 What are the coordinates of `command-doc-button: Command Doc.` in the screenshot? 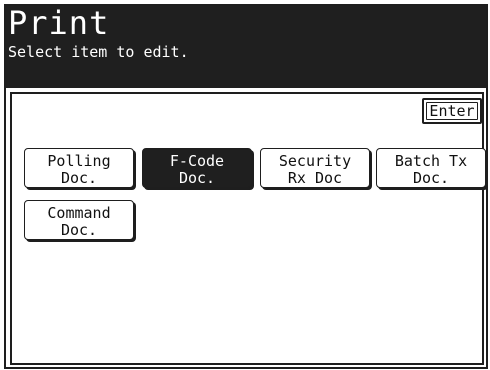 It's located at (79, 220).